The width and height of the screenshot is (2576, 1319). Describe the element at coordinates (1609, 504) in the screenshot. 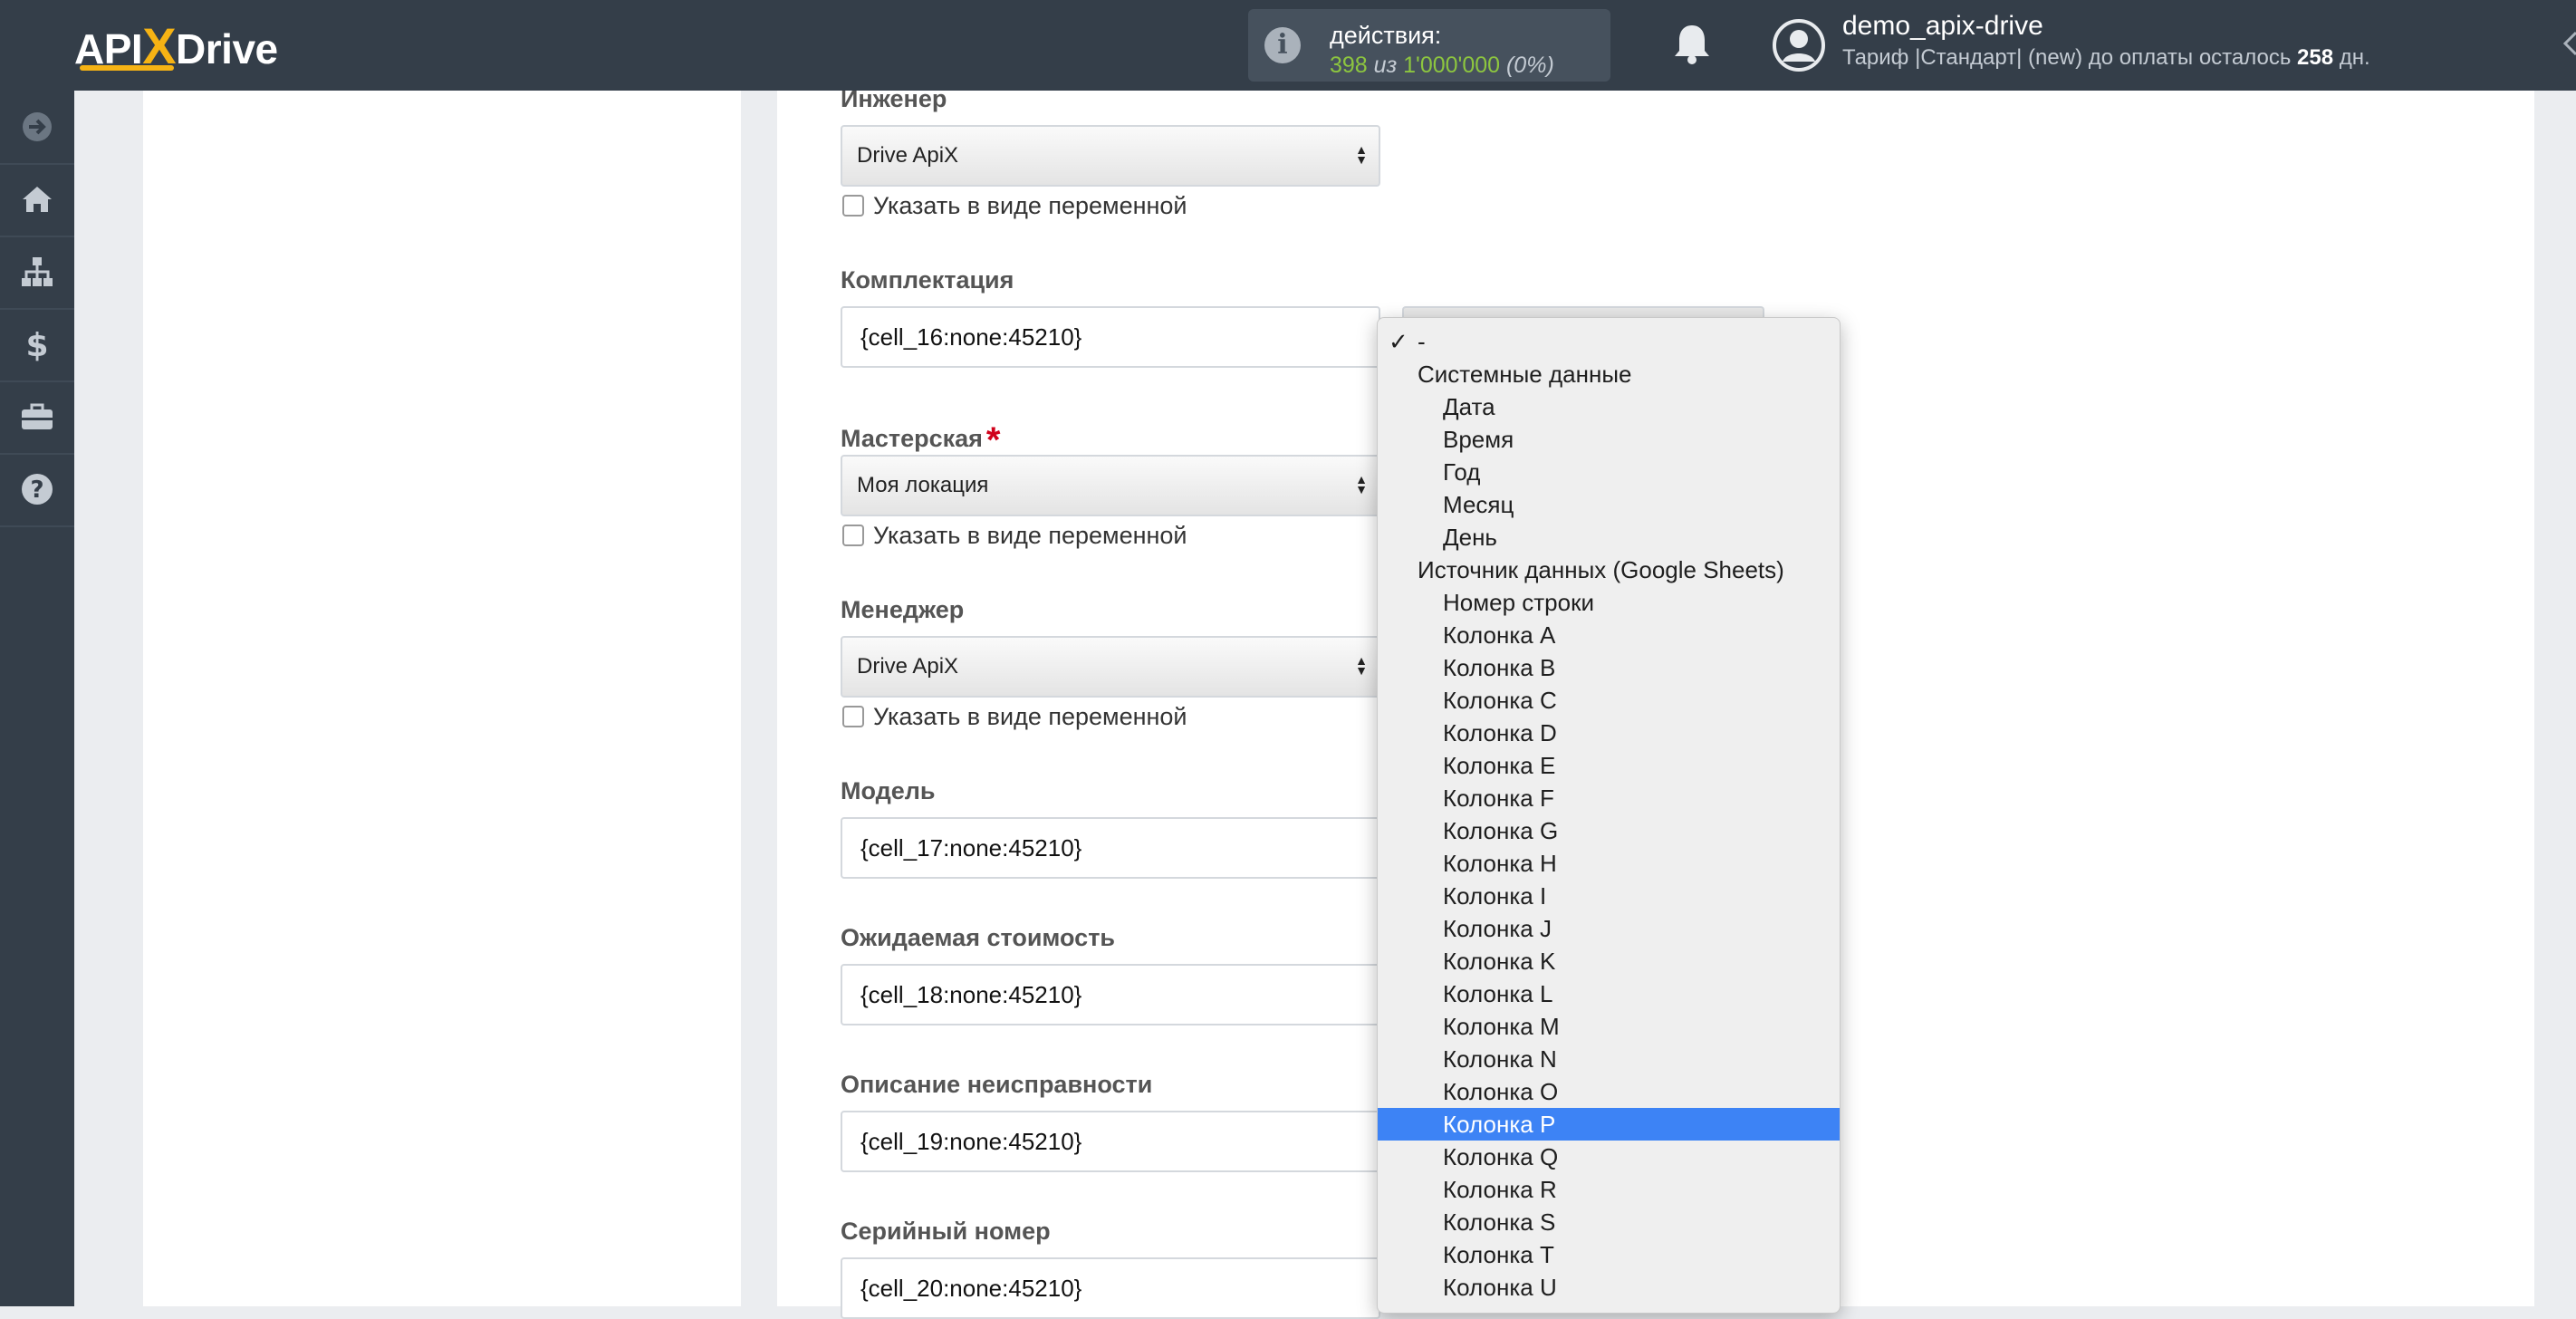

I see `dropdown-option: Месяц` at that location.